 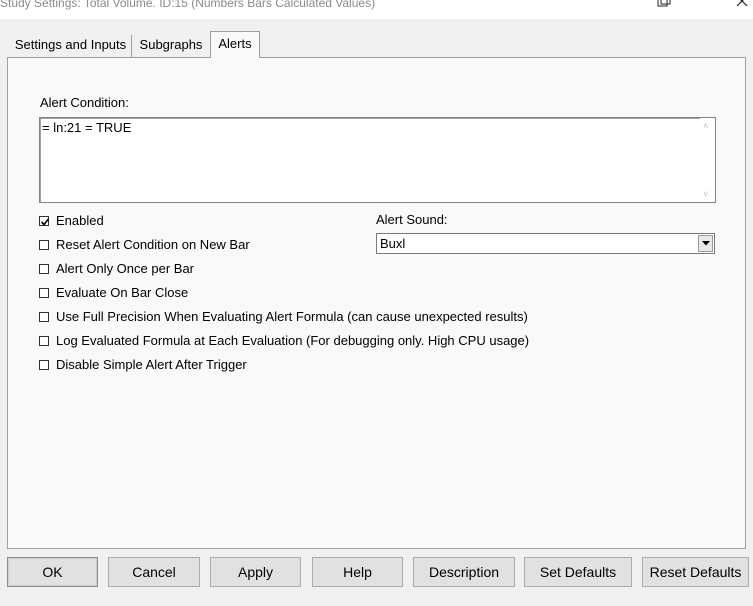 I want to click on evaluate-on-bar-close-checkbox, so click(x=44, y=293).